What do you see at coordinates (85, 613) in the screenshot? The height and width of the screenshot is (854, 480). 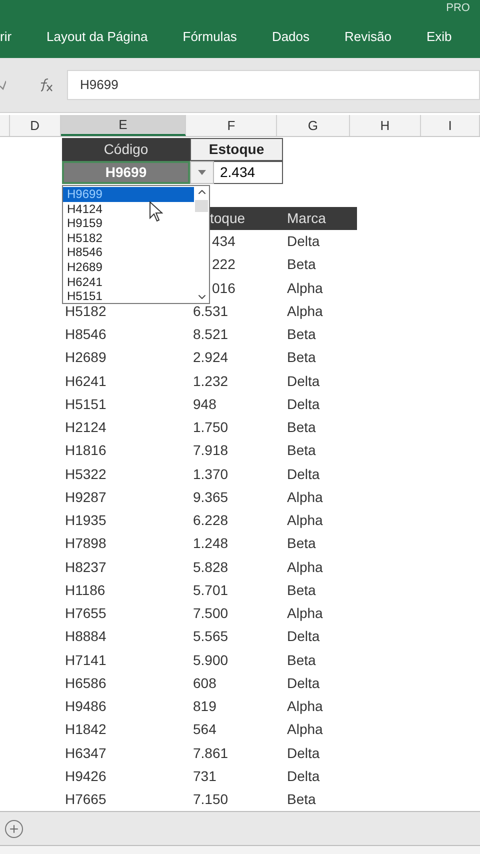 I see `table-cell: H7655` at bounding box center [85, 613].